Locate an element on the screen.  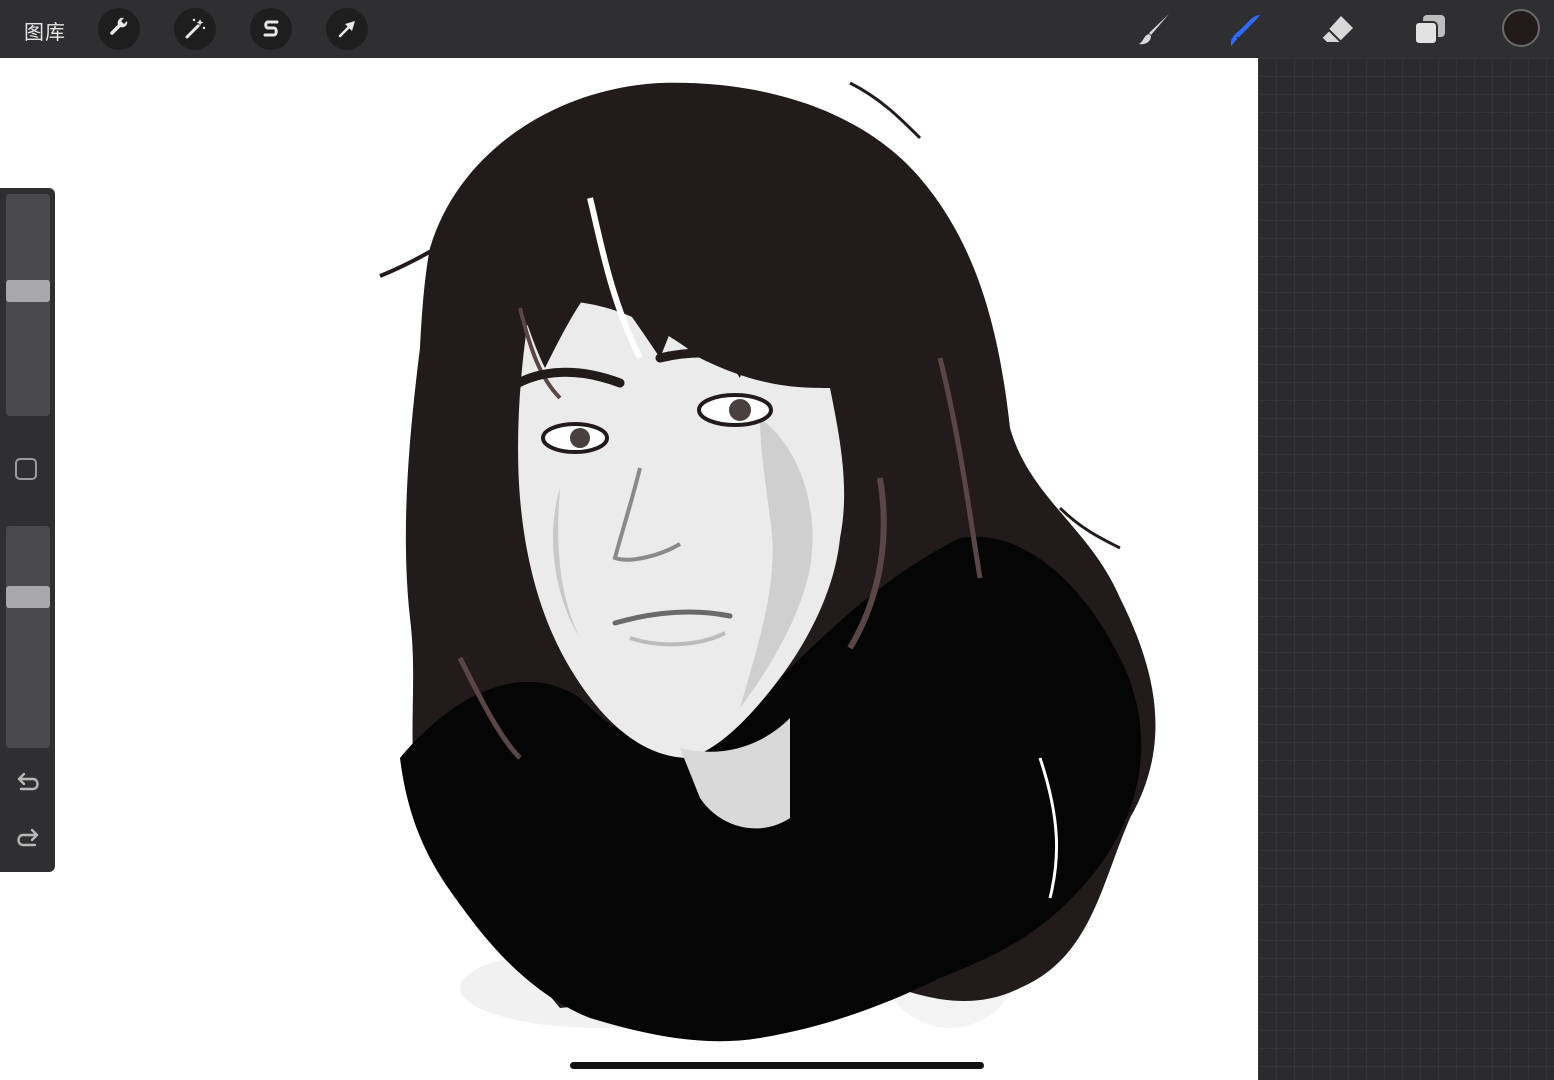
layers-button is located at coordinates (1430, 30).